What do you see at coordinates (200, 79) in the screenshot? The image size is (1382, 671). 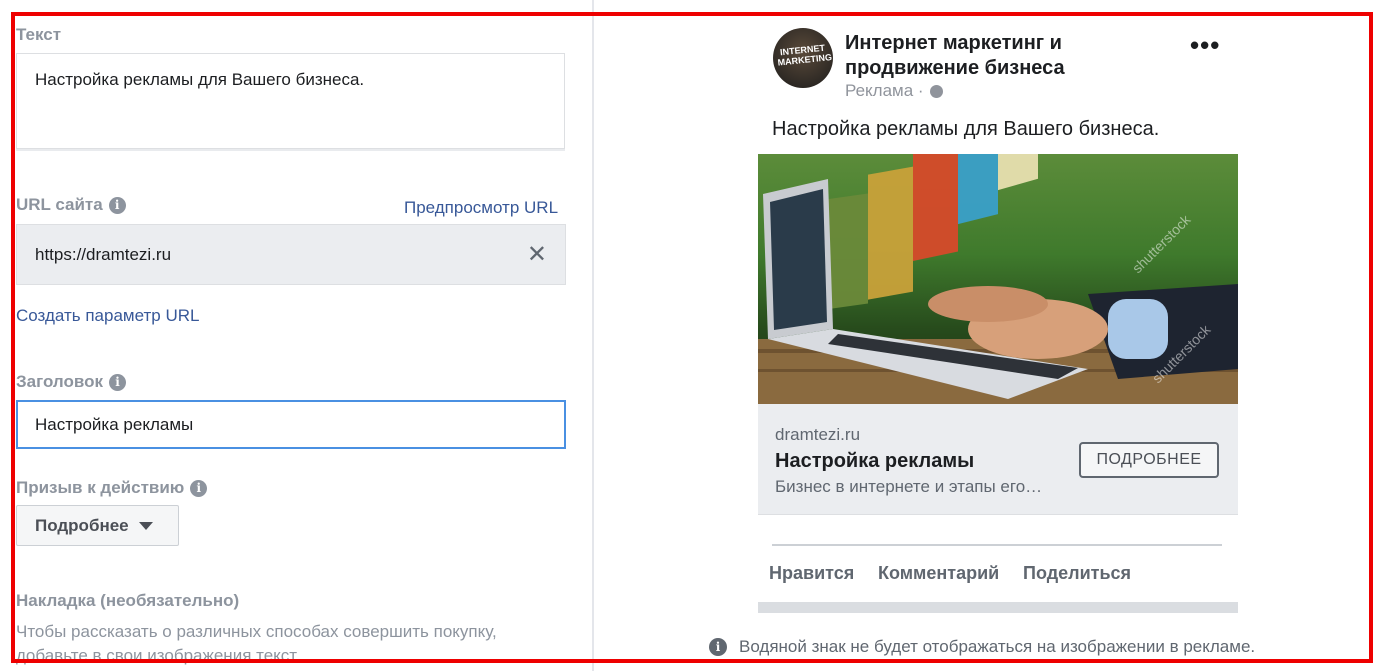 I see `primary-text-value: Настройка рекламы для Вашего бизнеса.` at bounding box center [200, 79].